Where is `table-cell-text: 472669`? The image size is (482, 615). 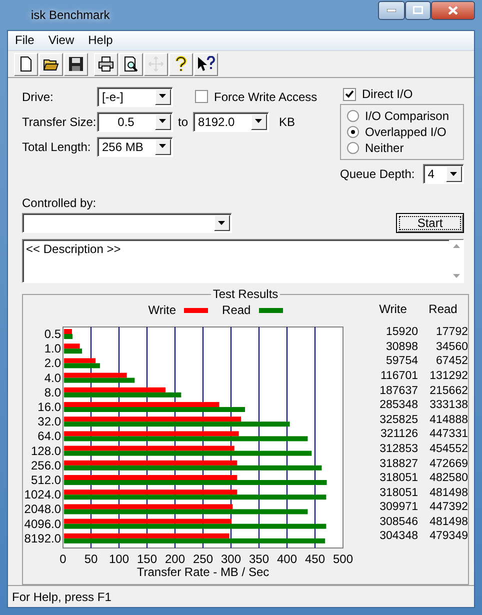 table-cell-text: 472669 is located at coordinates (448, 464).